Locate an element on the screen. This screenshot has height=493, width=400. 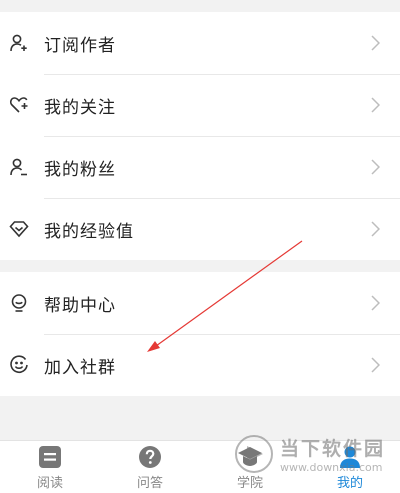
menu-item-label: 订阅作者 is located at coordinates (80, 45).